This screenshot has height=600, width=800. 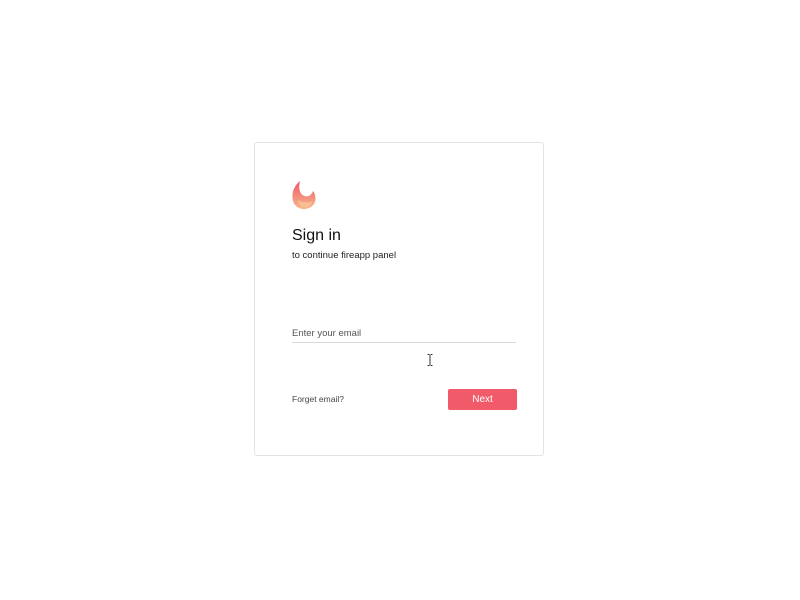 I want to click on page-title: Sign in, so click(x=316, y=235).